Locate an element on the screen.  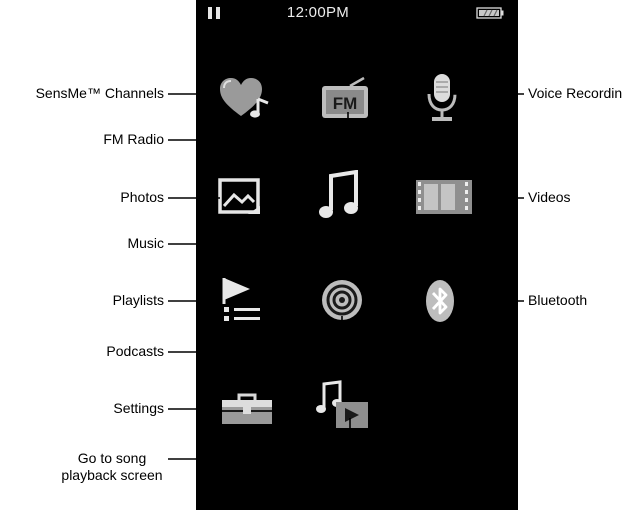
label-bluetooth: Bluetooth is located at coordinates (558, 300).